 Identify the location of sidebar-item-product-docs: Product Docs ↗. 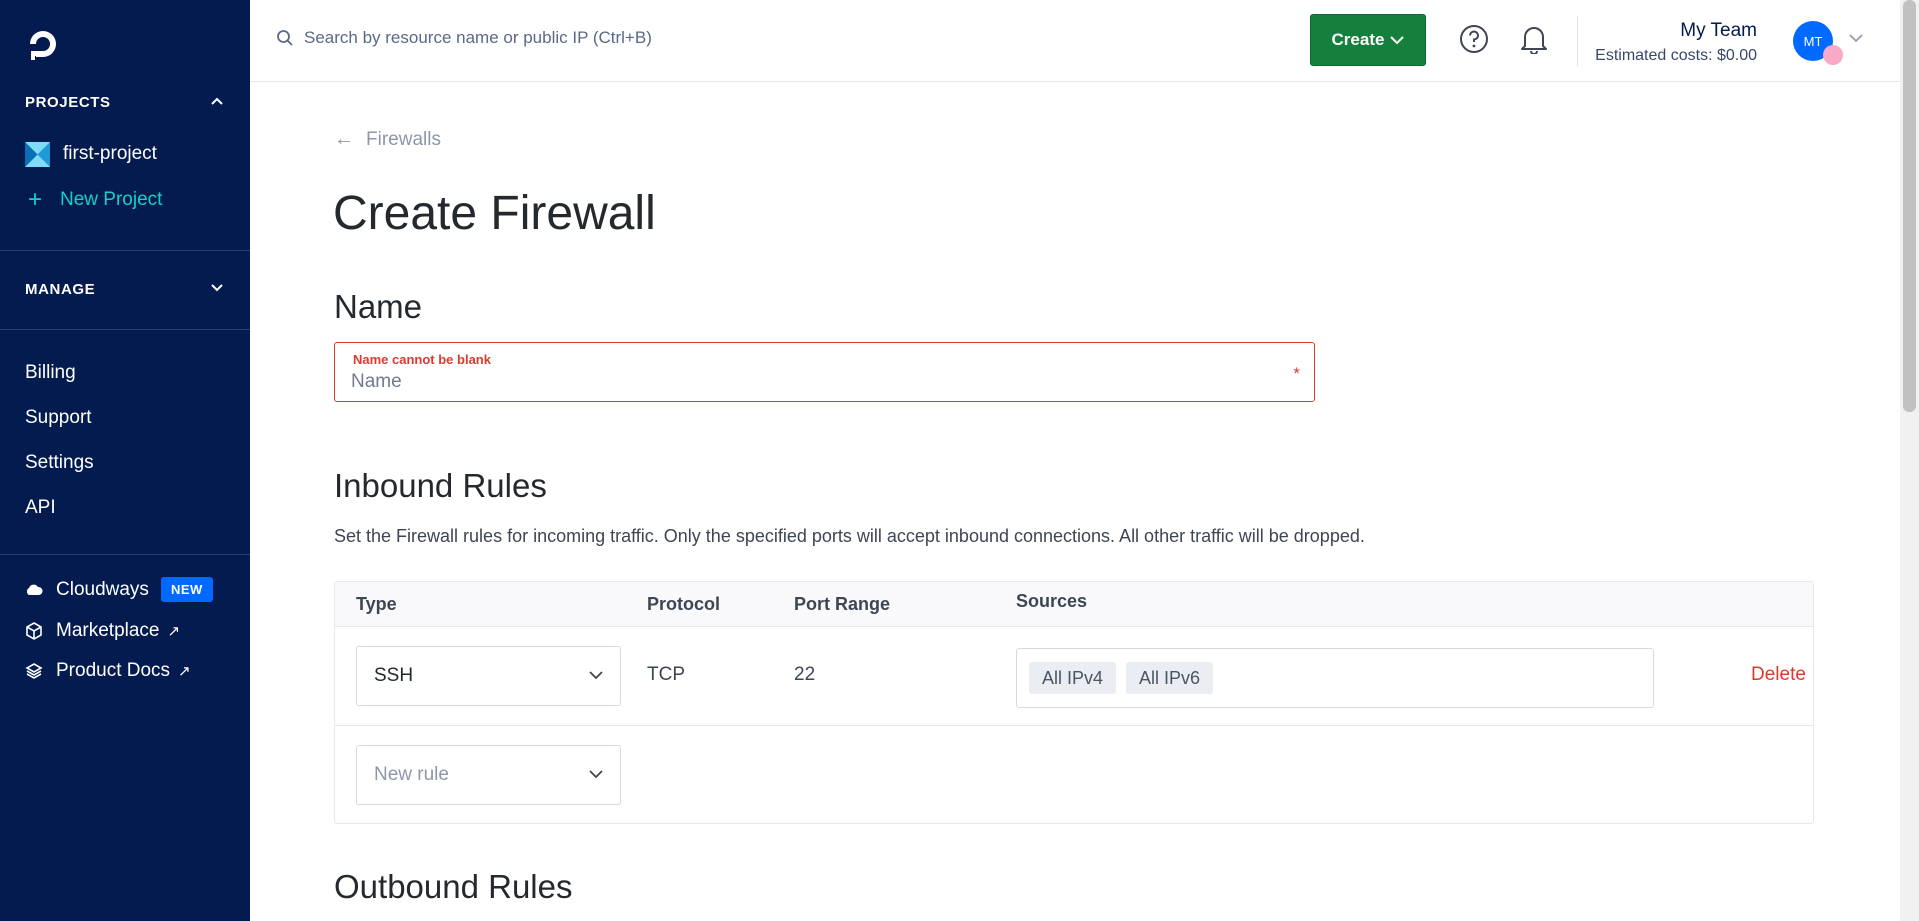
(108, 671).